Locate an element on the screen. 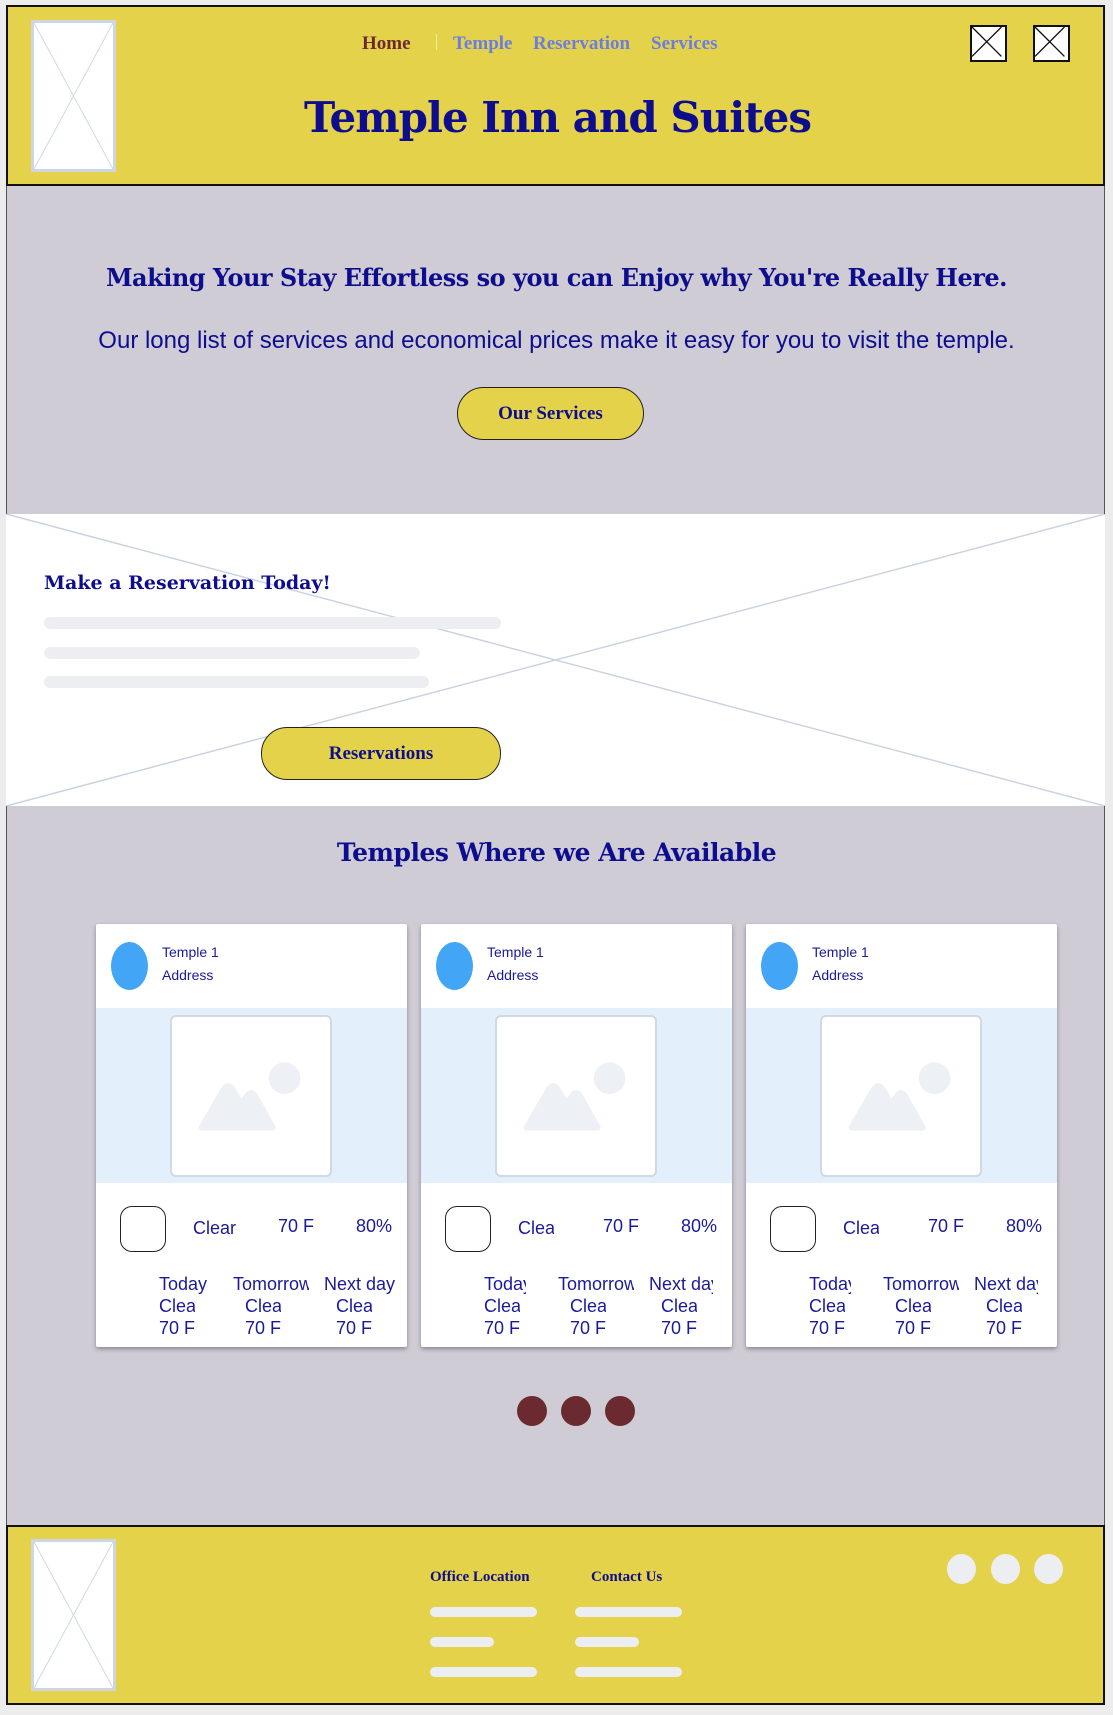 Image resolution: width=1113 pixels, height=1715 pixels. nav-reservation: Reservation is located at coordinates (581, 44).